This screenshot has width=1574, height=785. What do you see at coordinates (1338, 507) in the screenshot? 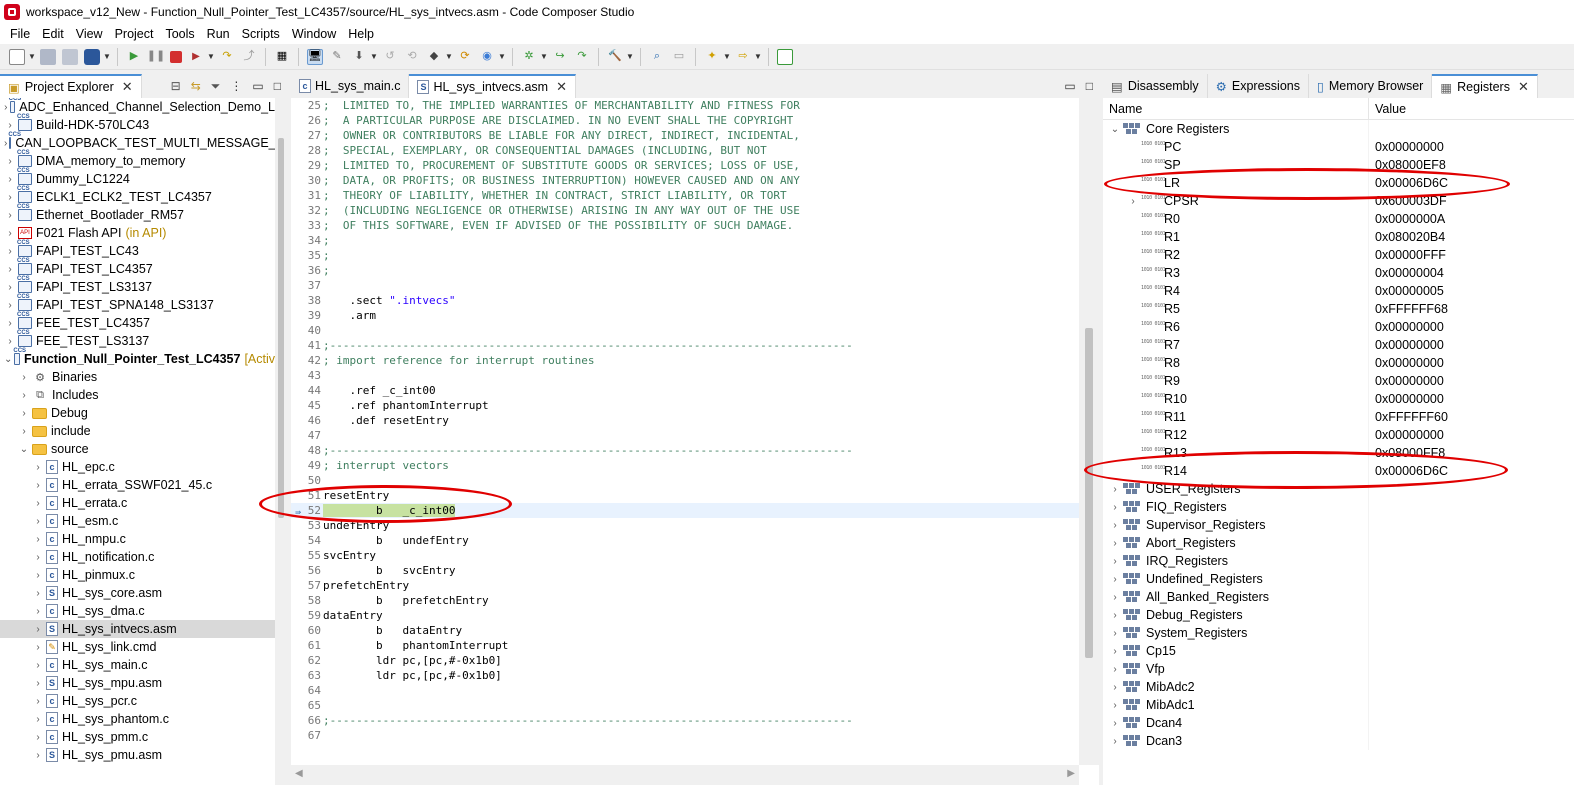
I see `register-group-row: › FIQ_Registers` at bounding box center [1338, 507].